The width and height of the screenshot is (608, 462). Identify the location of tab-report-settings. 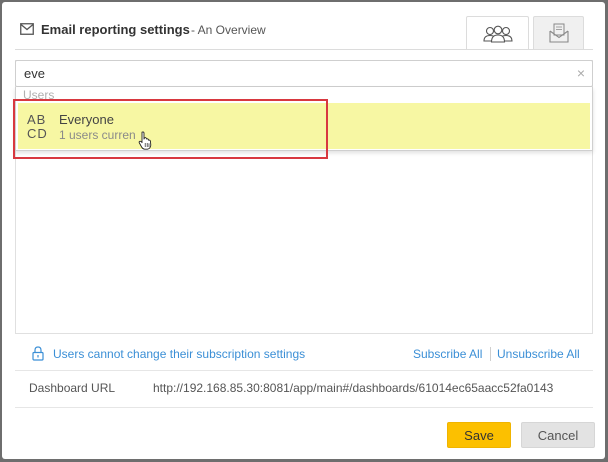
(558, 32).